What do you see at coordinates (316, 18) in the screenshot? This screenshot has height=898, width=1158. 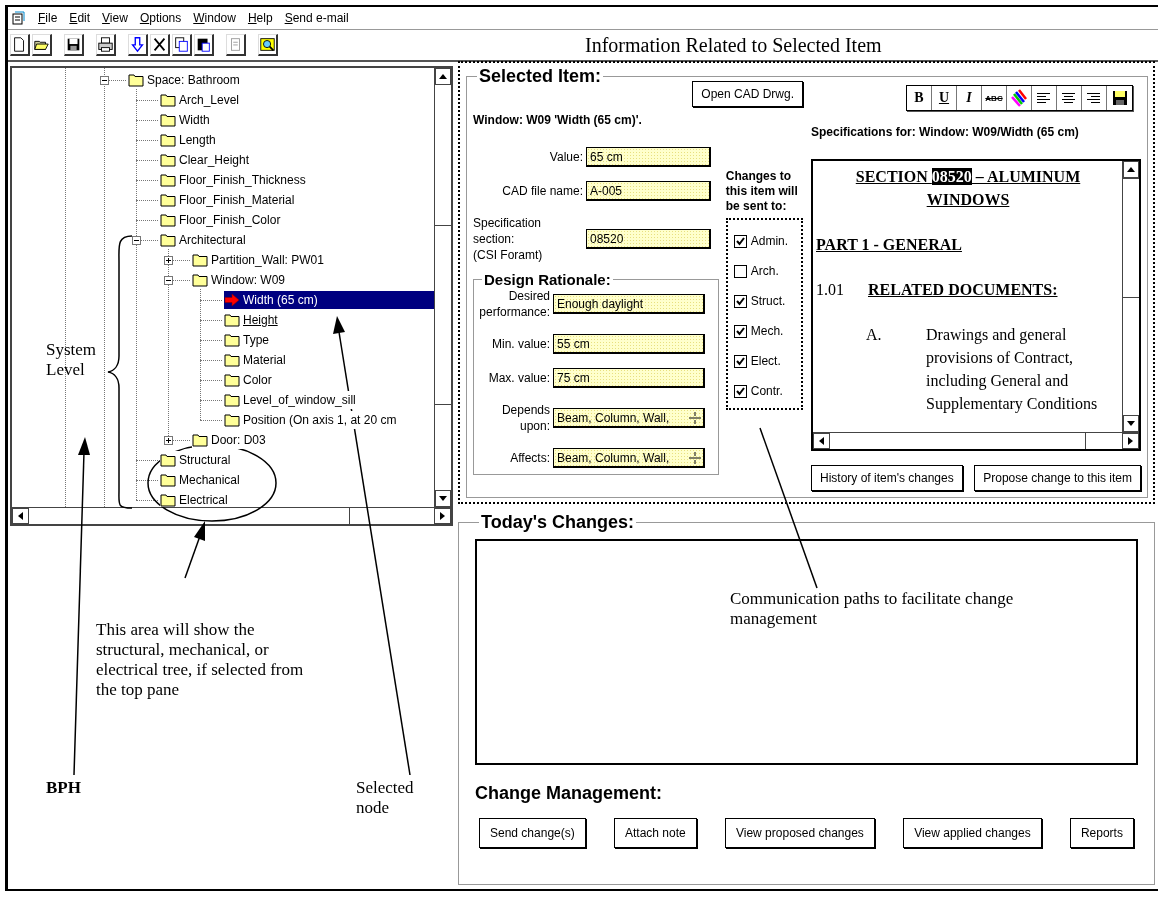 I see `menu-item: Send e-mail` at bounding box center [316, 18].